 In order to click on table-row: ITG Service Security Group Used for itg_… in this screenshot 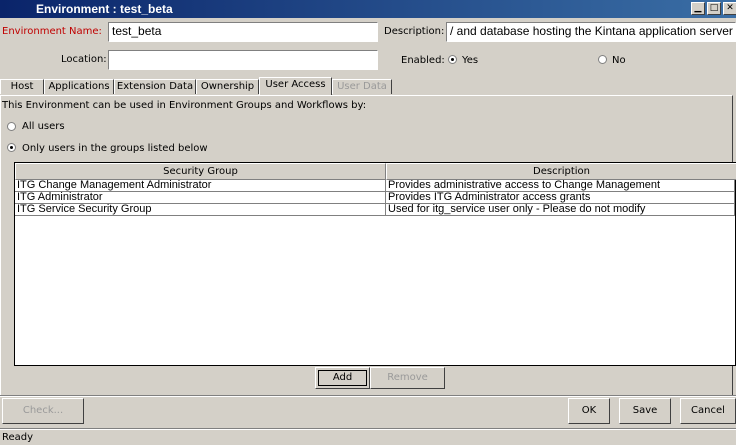, I will do `click(375, 210)`.